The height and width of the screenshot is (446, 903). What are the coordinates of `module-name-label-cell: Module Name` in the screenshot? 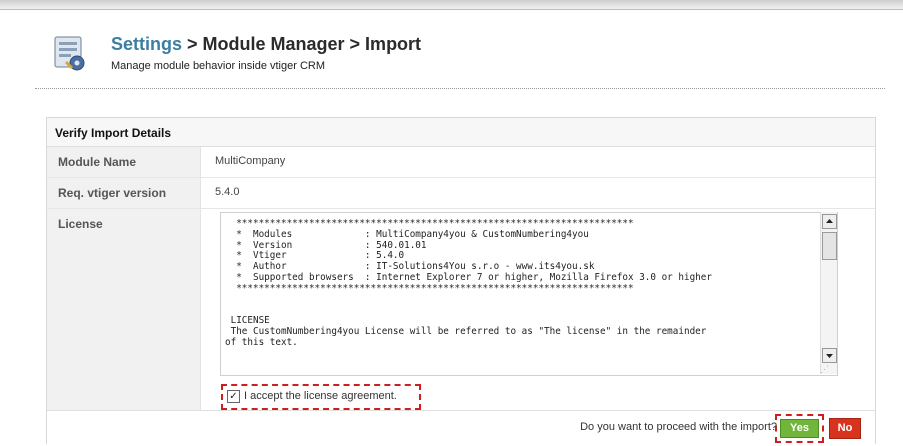 It's located at (124, 162).